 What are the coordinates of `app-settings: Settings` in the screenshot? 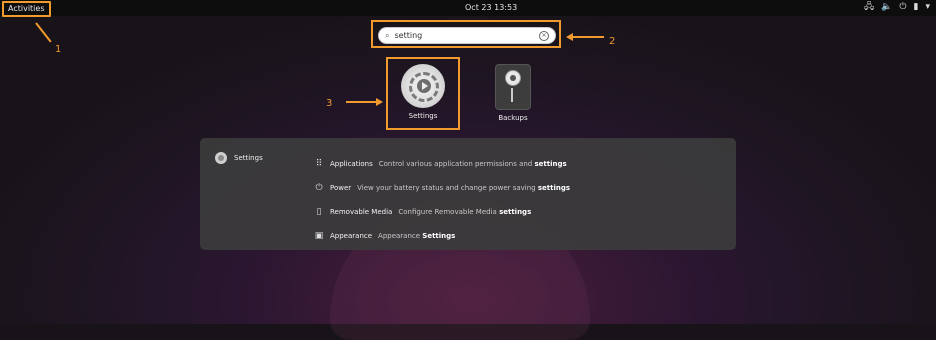 It's located at (423, 92).